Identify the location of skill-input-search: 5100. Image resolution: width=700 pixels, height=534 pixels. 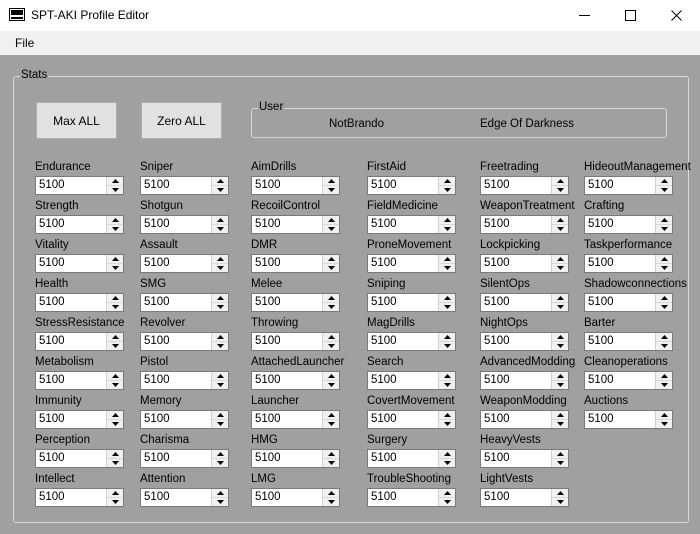
(411, 380).